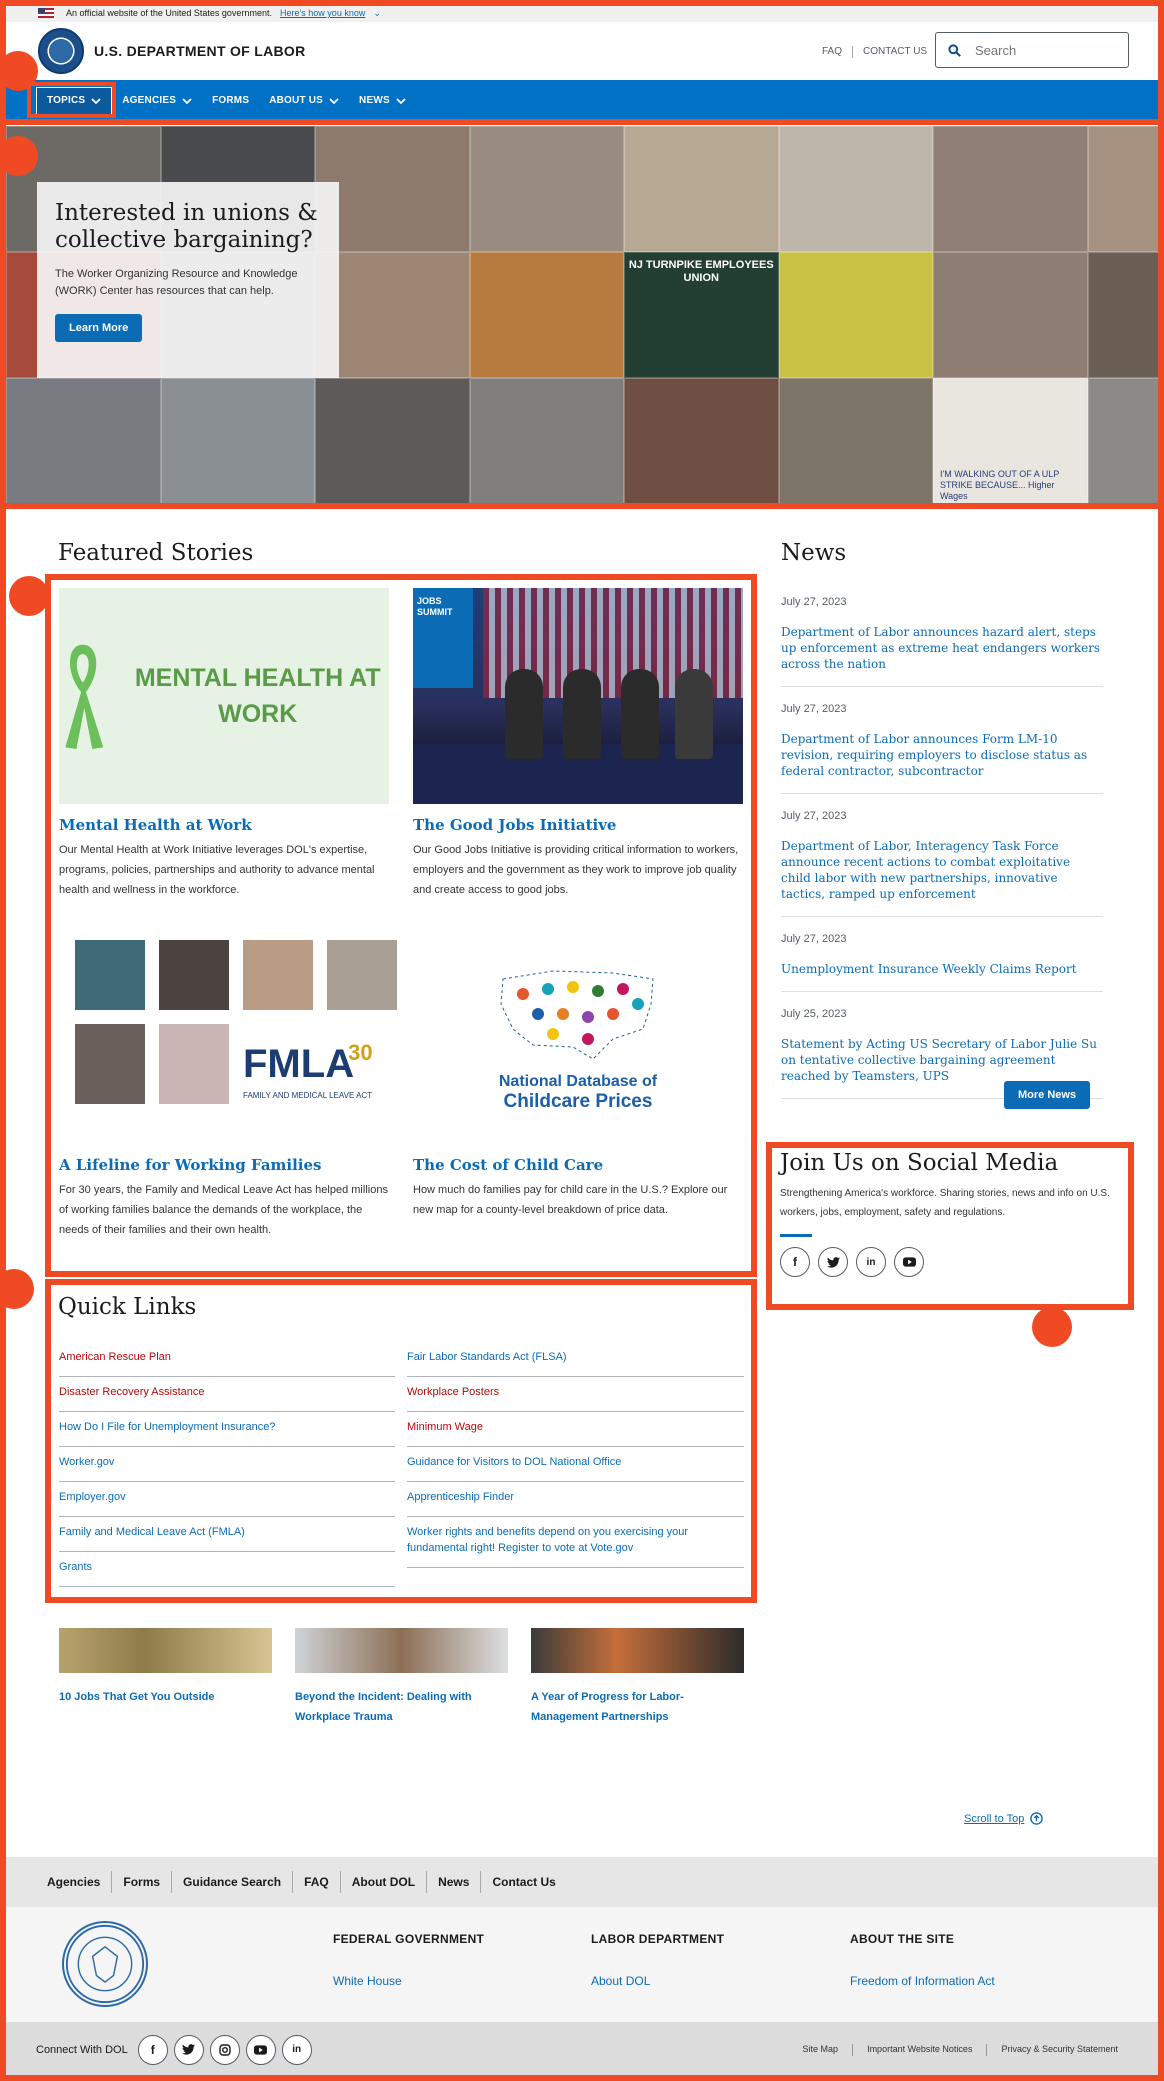 The height and width of the screenshot is (2081, 1164). What do you see at coordinates (1004, 1818) in the screenshot?
I see `scroll-to-top-link: Scroll to Top` at bounding box center [1004, 1818].